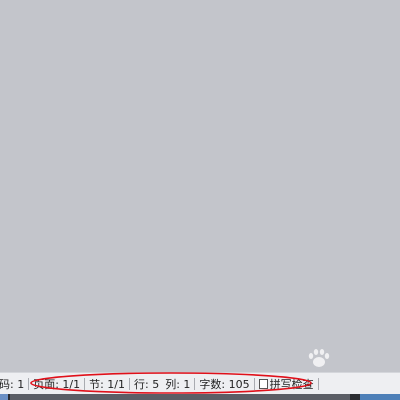 Image resolution: width=400 pixels, height=400 pixels. I want to click on status-page: 页面: 1/1, so click(56, 383).